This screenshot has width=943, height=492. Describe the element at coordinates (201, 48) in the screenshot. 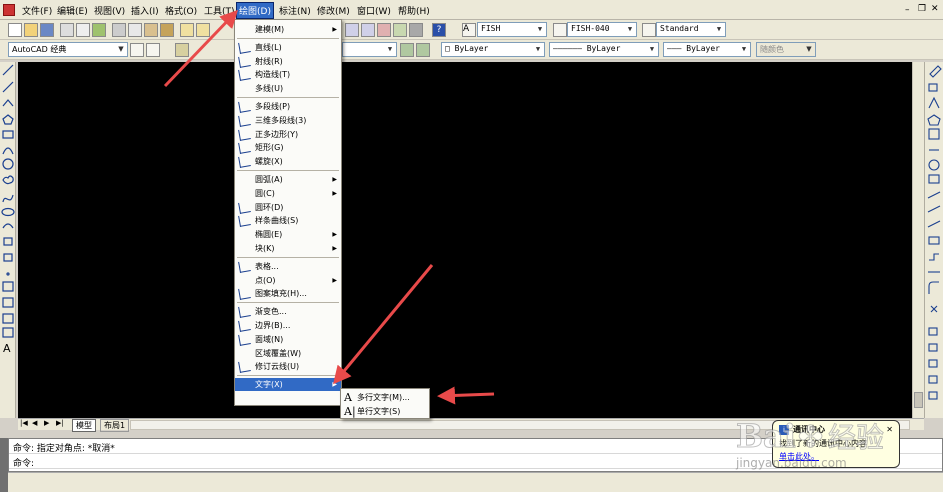

I see `annotation-arrow-menu` at that location.